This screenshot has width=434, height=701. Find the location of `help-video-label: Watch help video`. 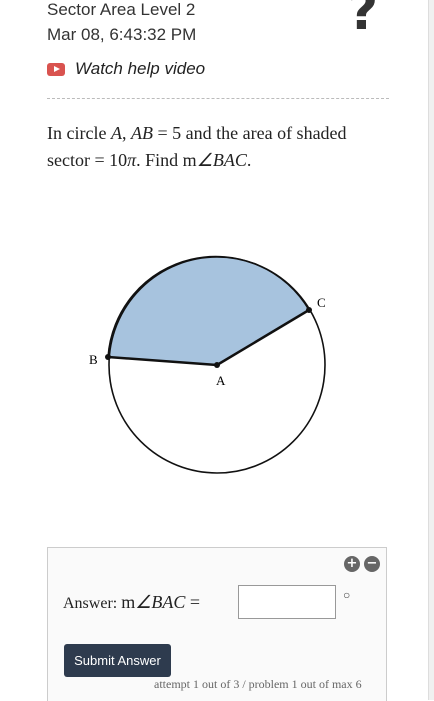

help-video-label: Watch help video is located at coordinates (140, 68).